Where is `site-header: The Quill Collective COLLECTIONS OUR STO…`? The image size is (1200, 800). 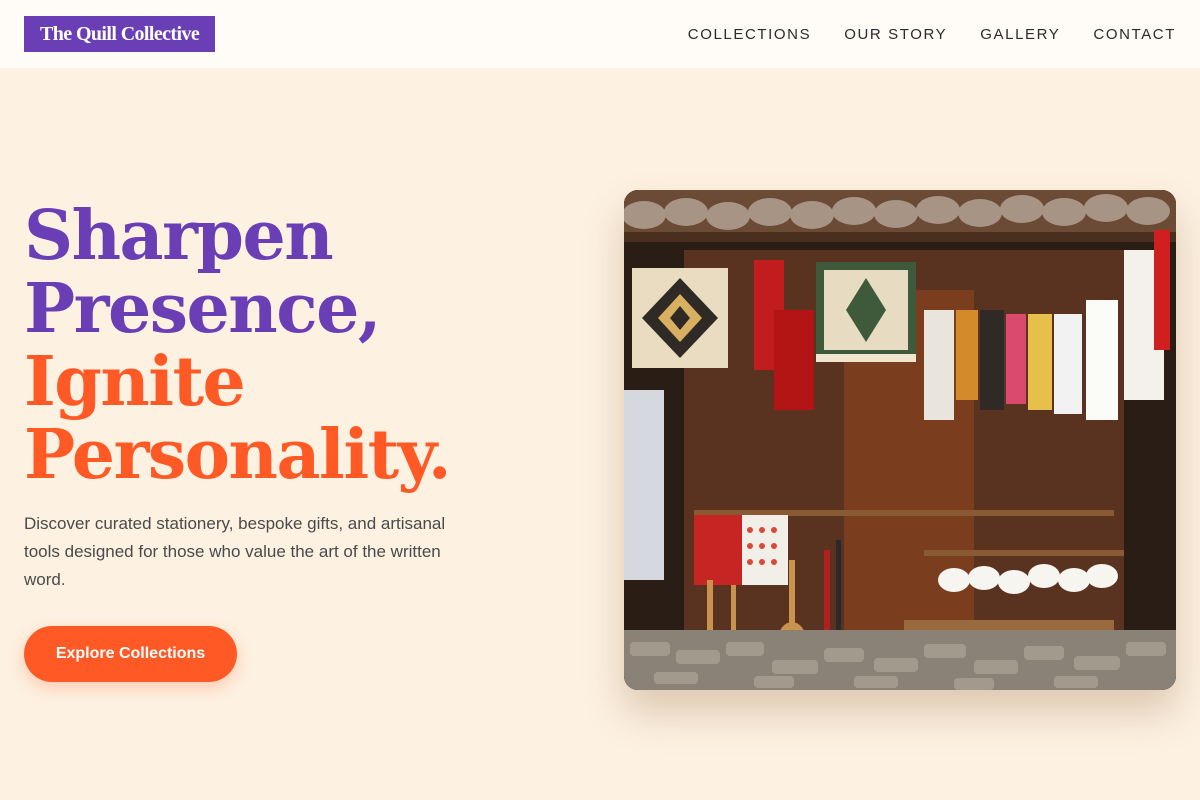 site-header: The Quill Collective COLLECTIONS OUR STO… is located at coordinates (600, 34).